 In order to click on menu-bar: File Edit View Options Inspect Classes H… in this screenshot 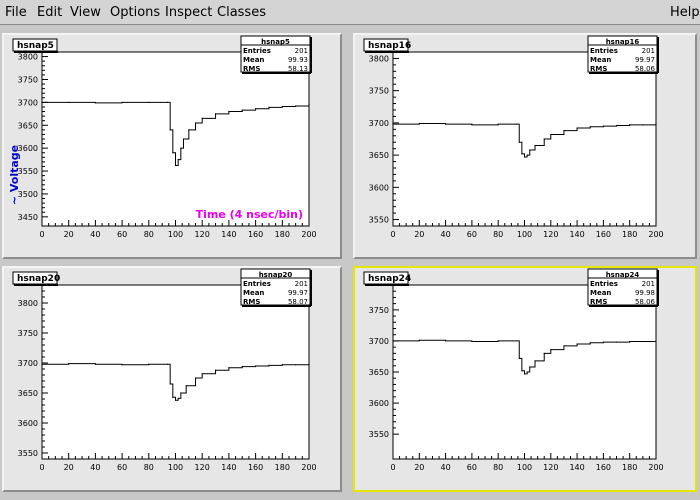, I will do `click(350, 12)`.